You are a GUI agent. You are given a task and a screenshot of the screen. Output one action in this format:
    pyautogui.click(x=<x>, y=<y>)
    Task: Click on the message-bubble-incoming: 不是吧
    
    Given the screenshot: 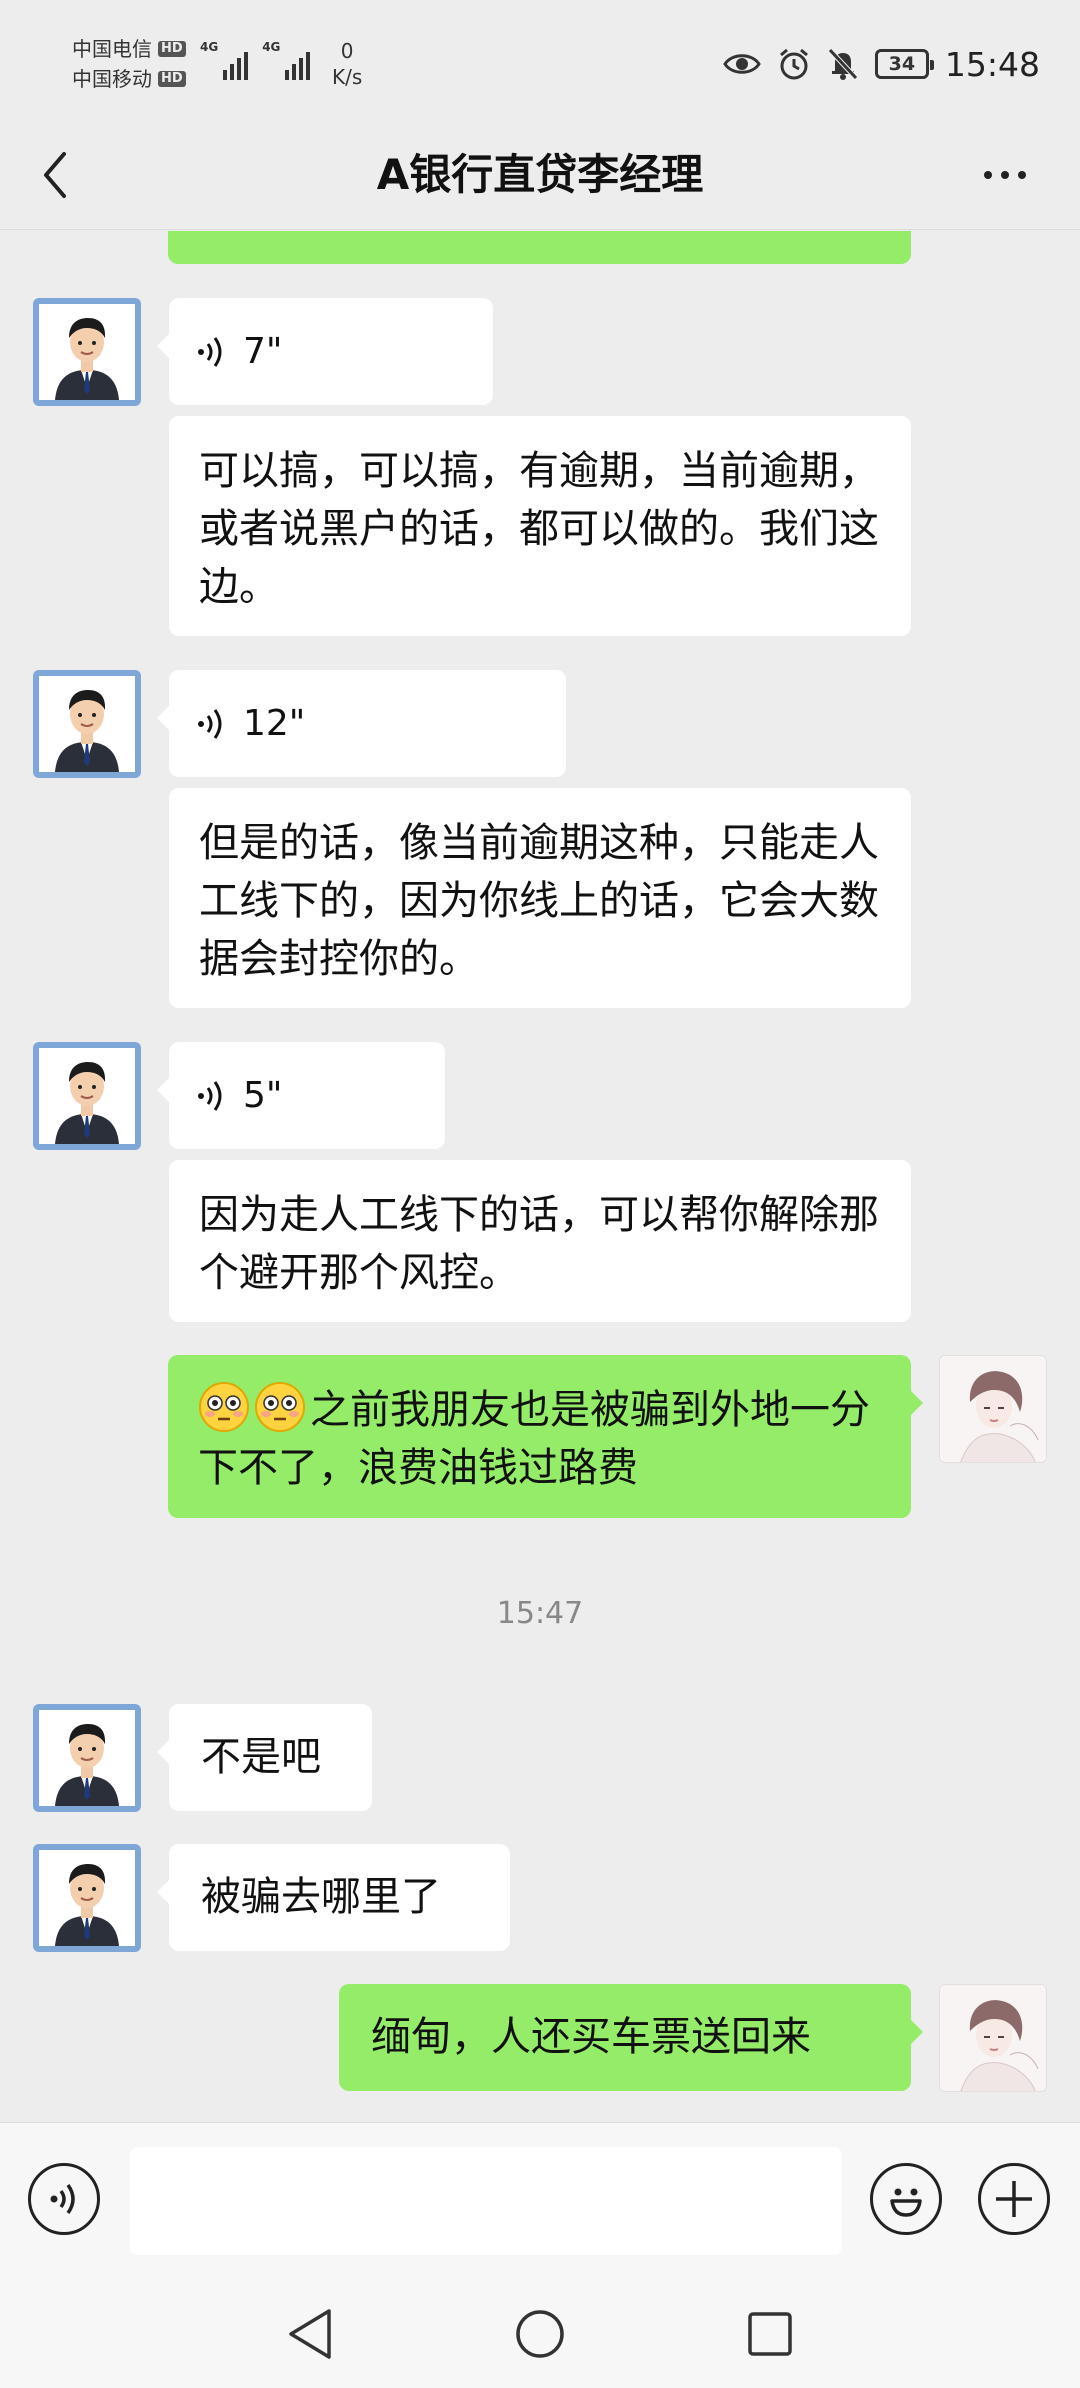 What is the action you would take?
    pyautogui.click(x=264, y=1757)
    